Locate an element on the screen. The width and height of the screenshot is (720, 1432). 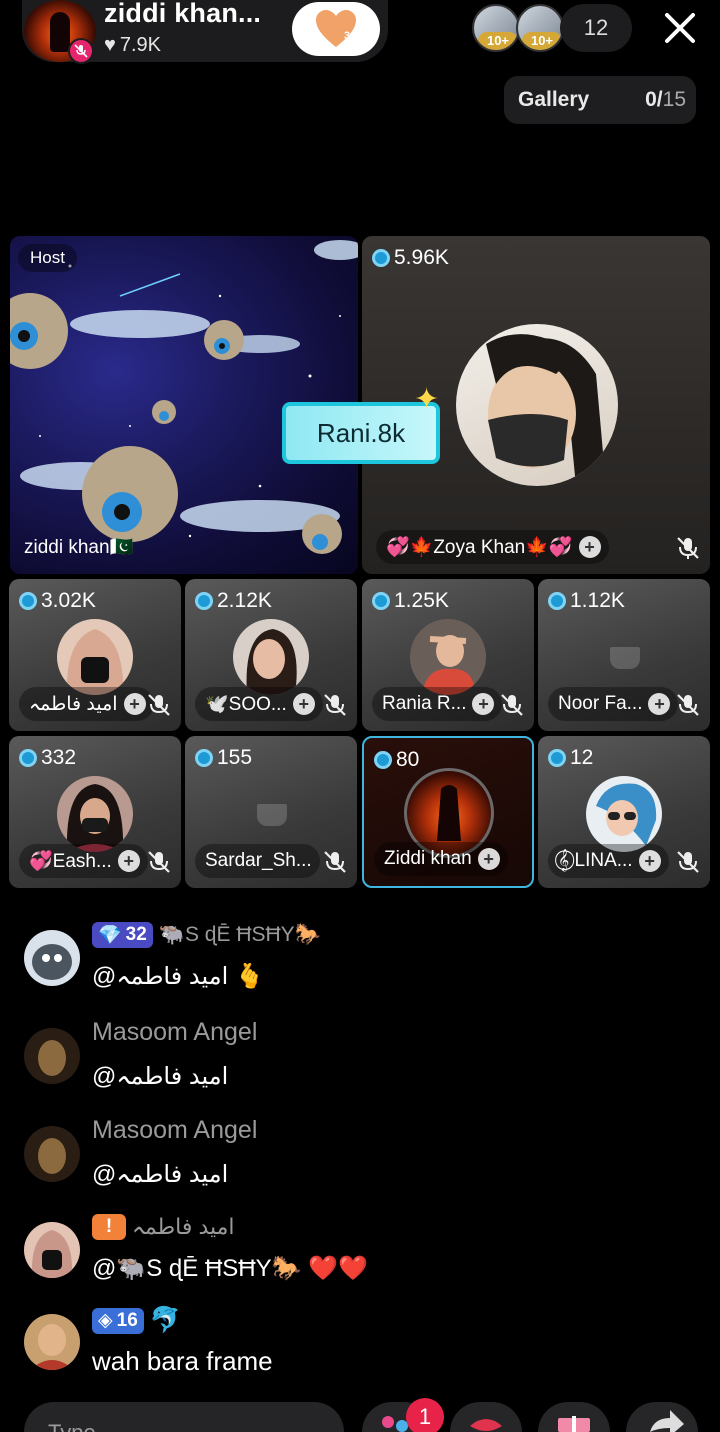
coin-count: 155 is located at coordinates (223, 758).